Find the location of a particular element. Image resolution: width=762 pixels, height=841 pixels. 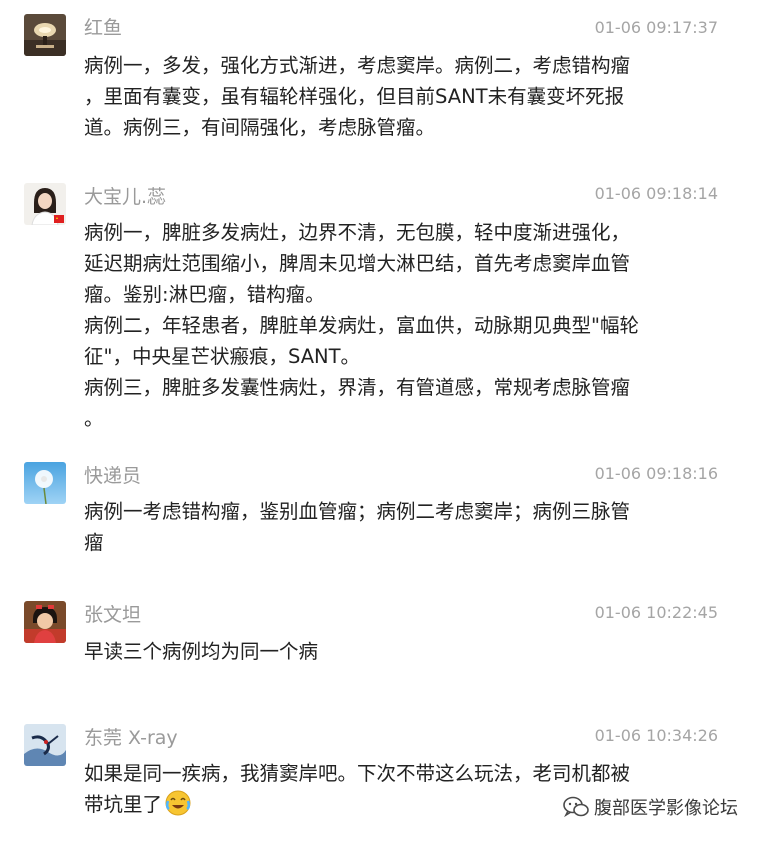

comment-timestamp: 01-06 09:18:16 is located at coordinates (656, 473).